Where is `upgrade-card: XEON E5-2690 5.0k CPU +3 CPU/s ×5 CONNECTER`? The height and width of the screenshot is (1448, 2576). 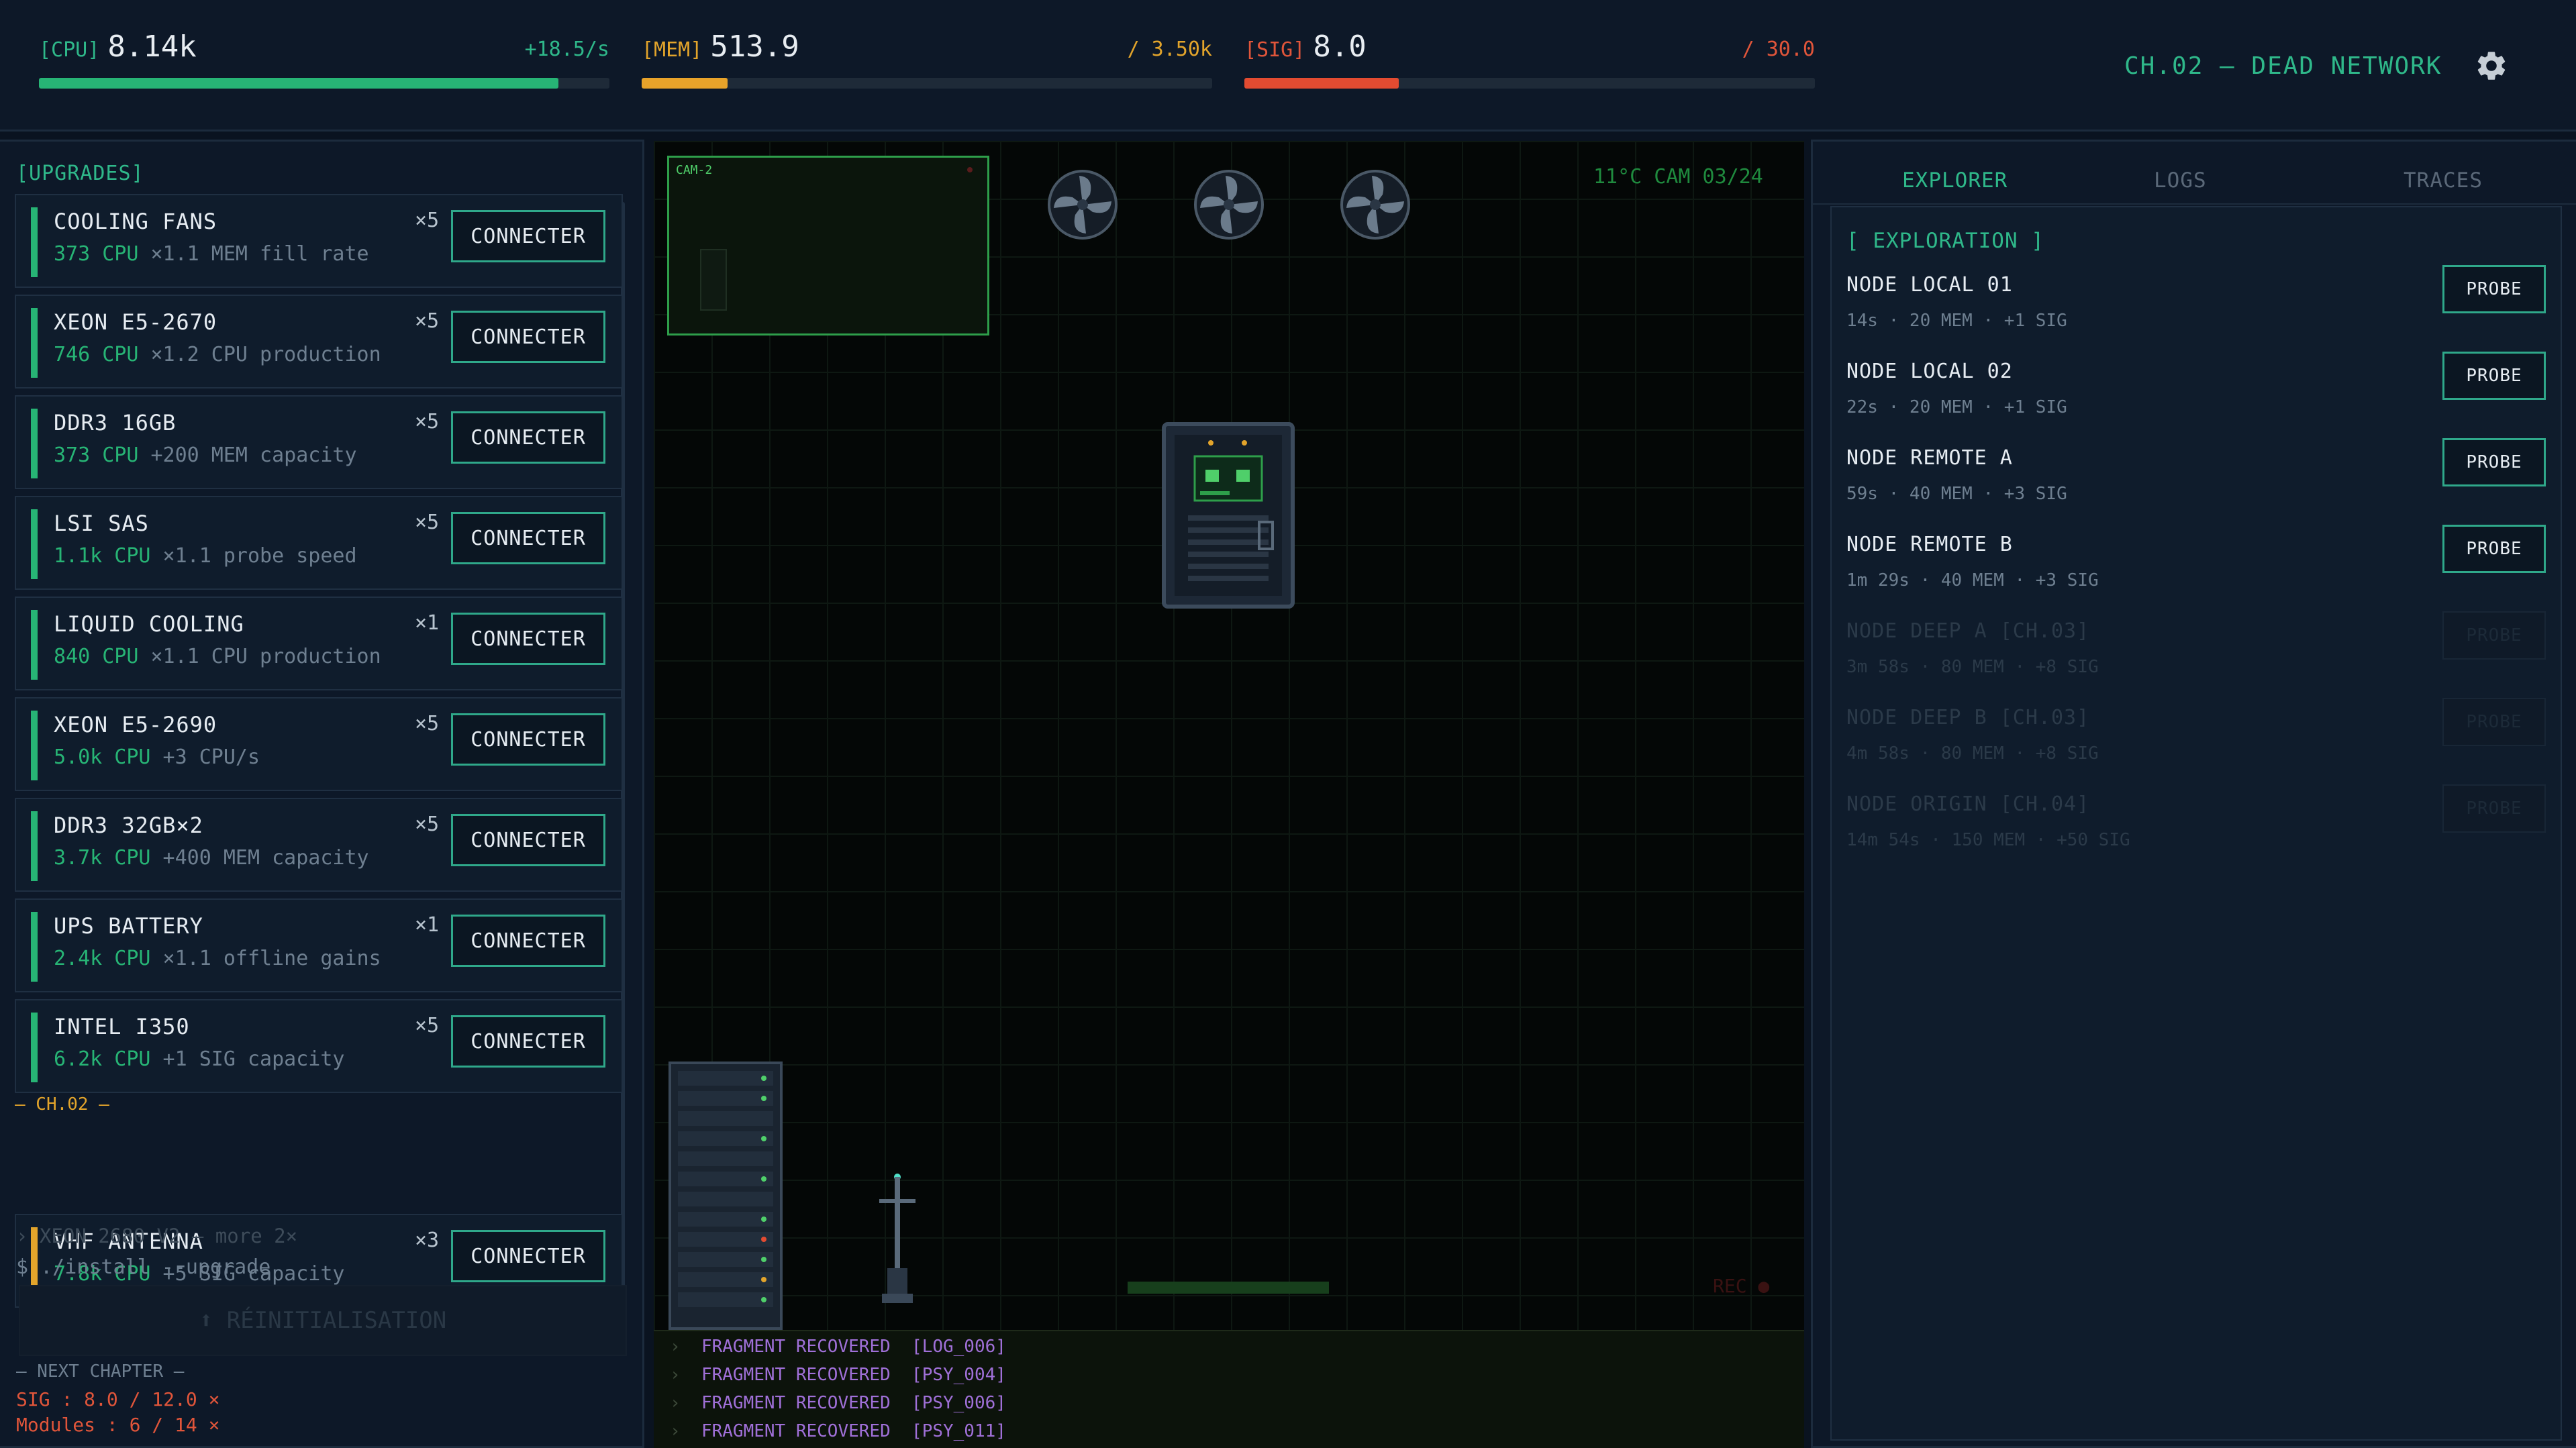 upgrade-card: XEON E5-2690 5.0k CPU +3 CPU/s ×5 CONNECTER is located at coordinates (319, 744).